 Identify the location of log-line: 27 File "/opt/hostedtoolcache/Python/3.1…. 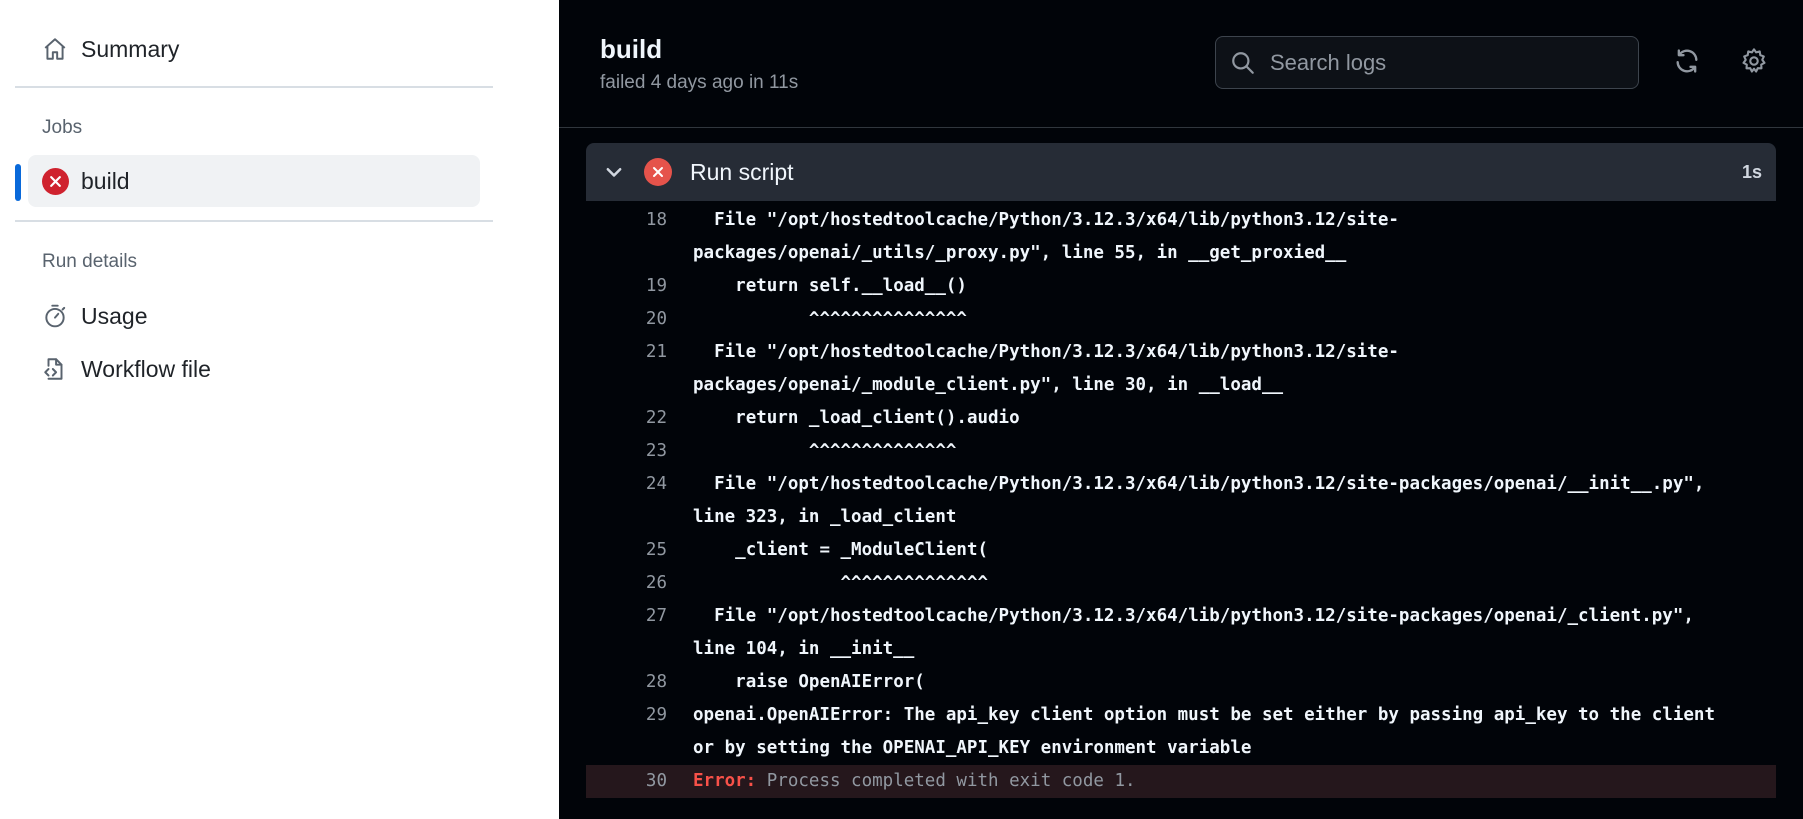
(1181, 633).